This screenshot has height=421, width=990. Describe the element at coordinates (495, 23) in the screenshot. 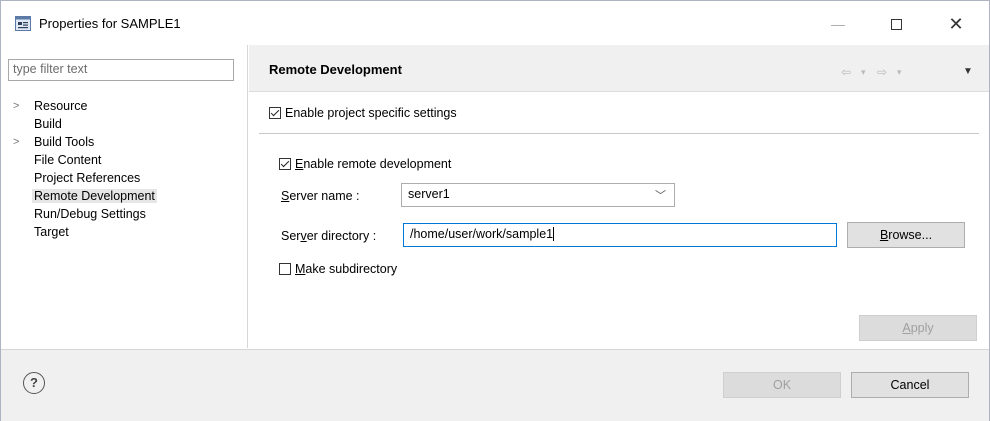

I see `title-bar: Properties for SAMPLE1 — ✕` at that location.